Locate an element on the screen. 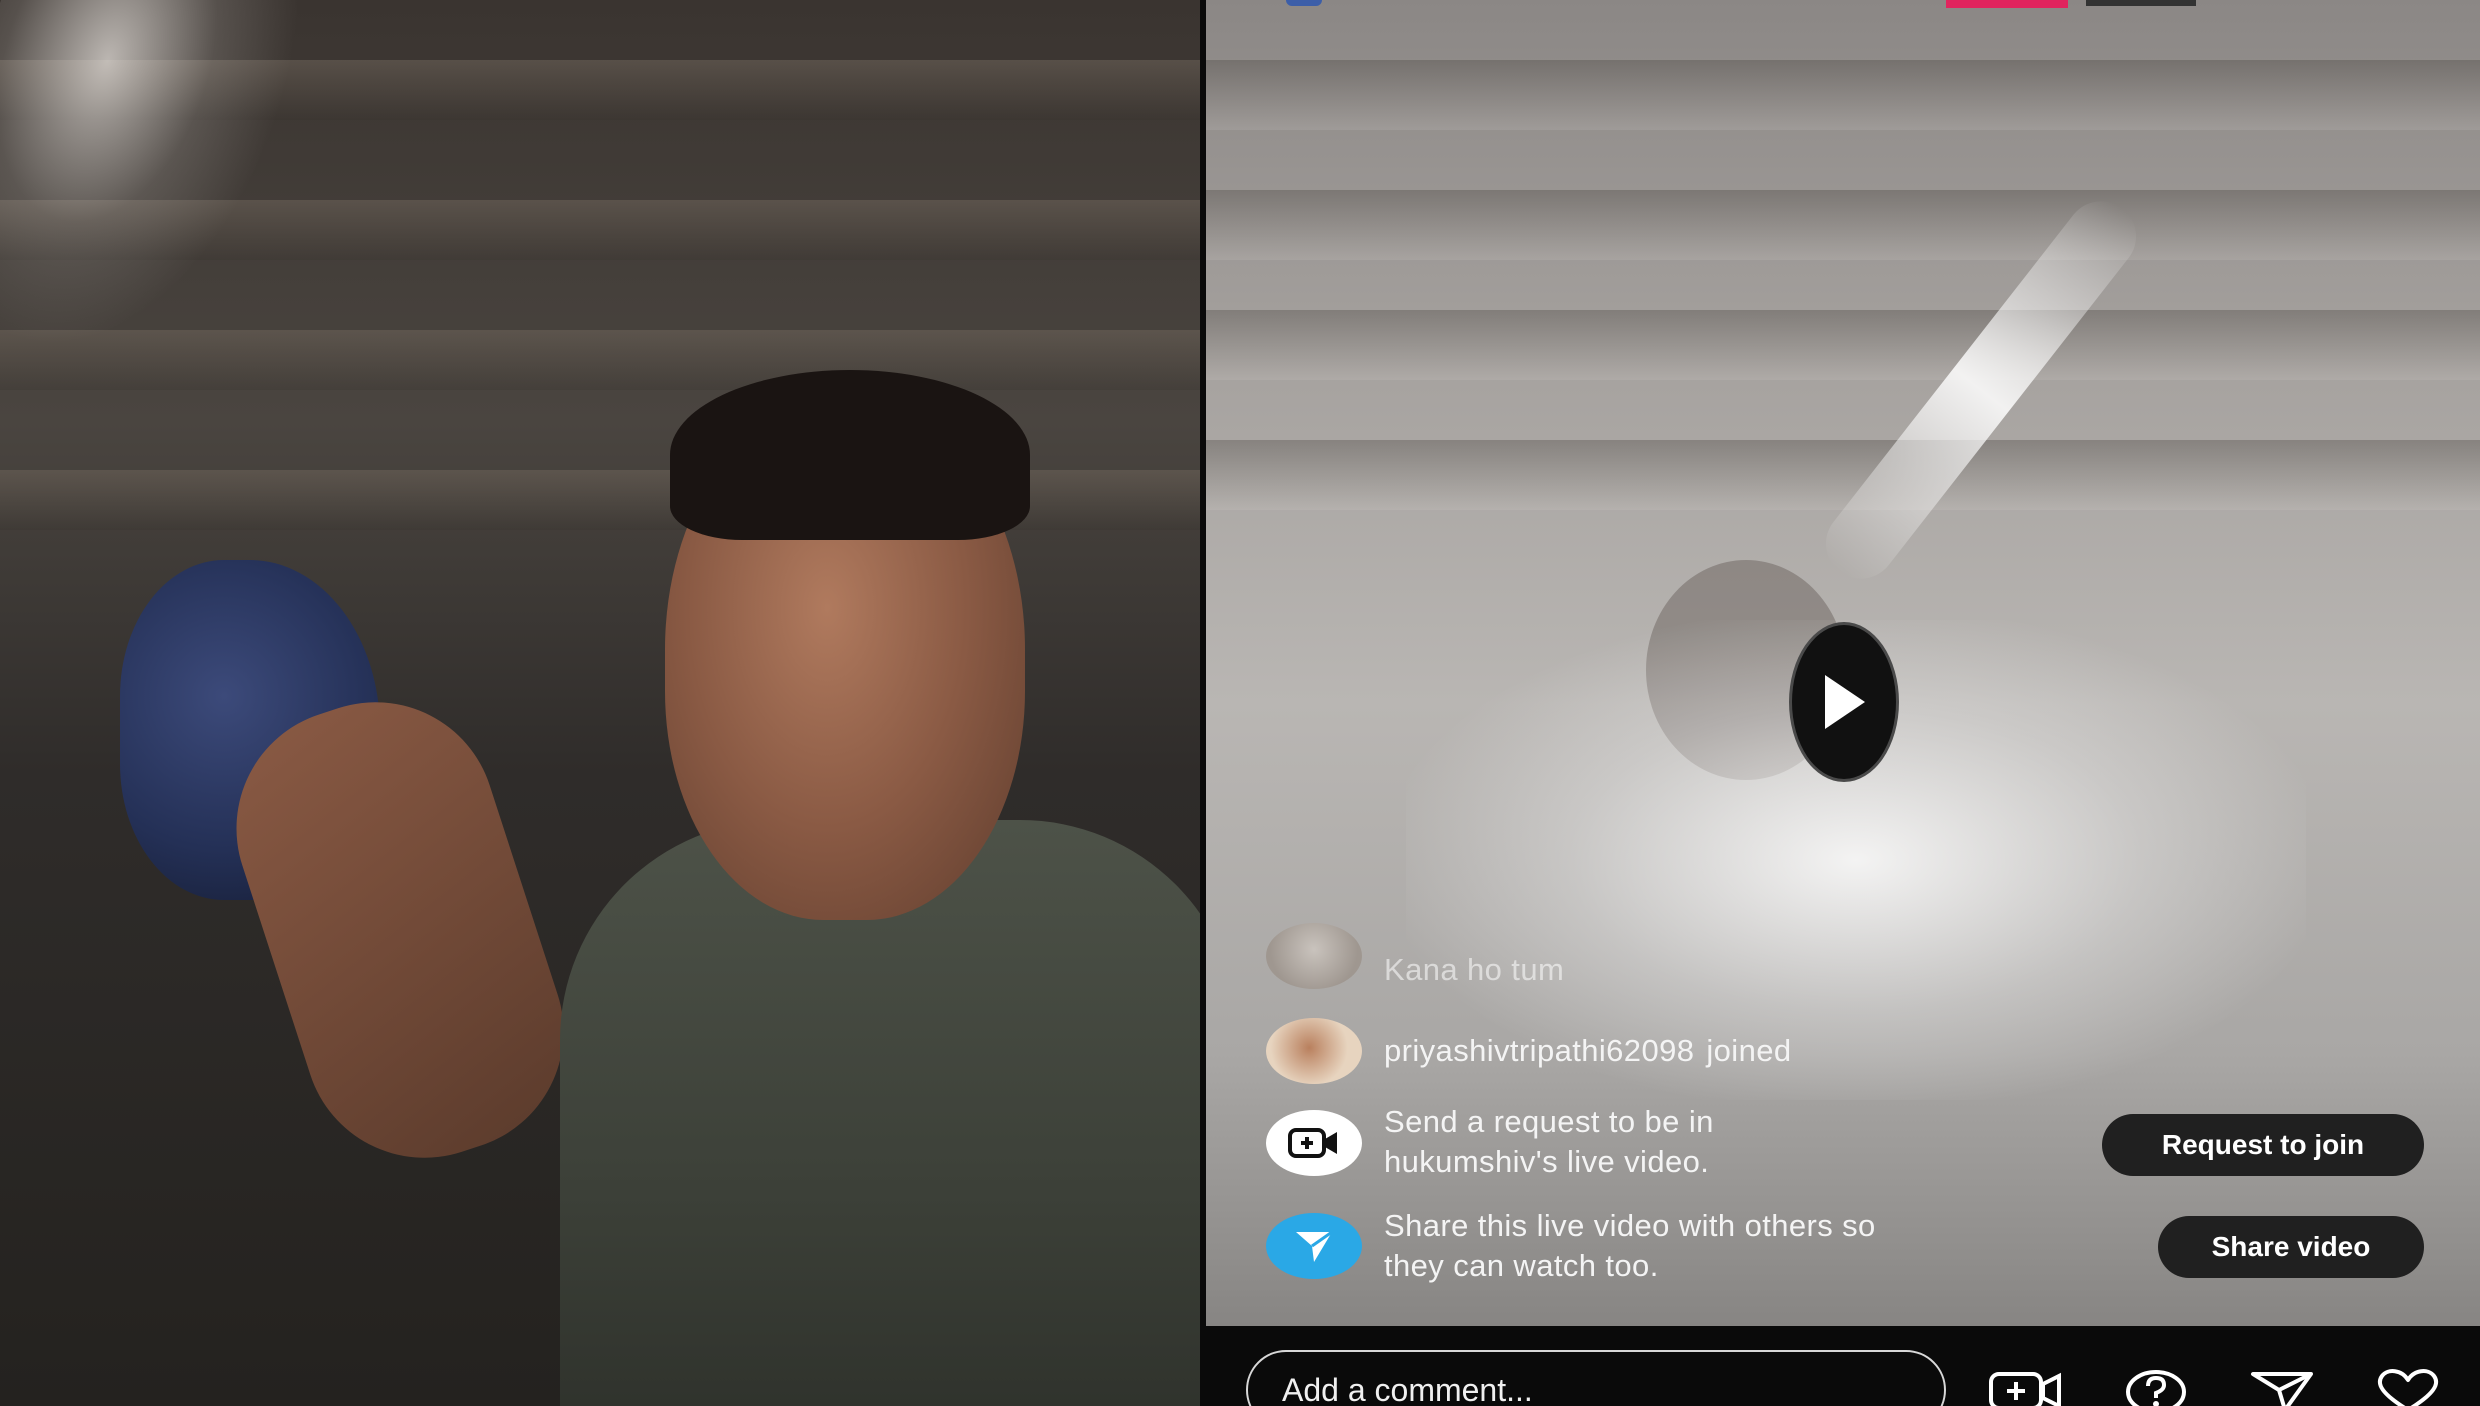  comment-row: priyashivtripathi62098 joined is located at coordinates (1529, 1051).